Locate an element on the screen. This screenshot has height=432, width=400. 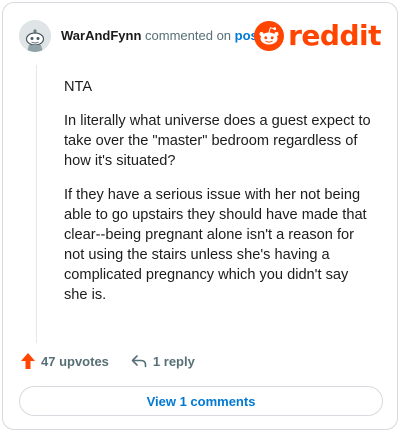
comment-actions: 47 upvotes 1 reply is located at coordinates (107, 361).